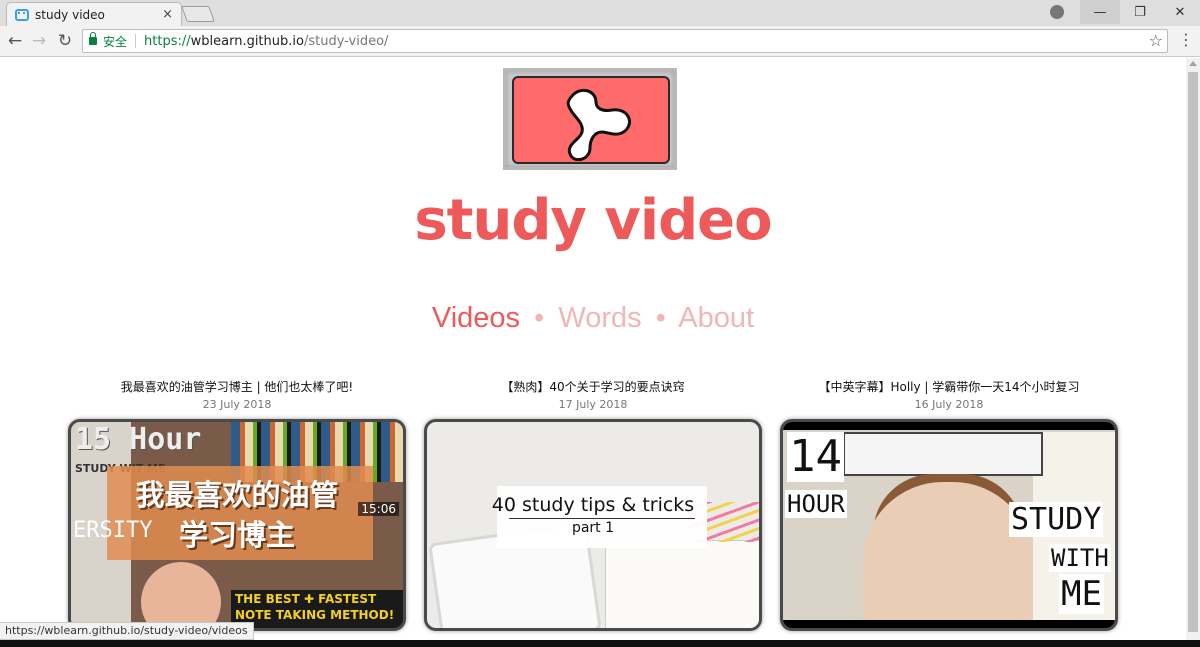 The height and width of the screenshot is (647, 1200). What do you see at coordinates (115, 41) in the screenshot?
I see `secure-label: 安全` at bounding box center [115, 41].